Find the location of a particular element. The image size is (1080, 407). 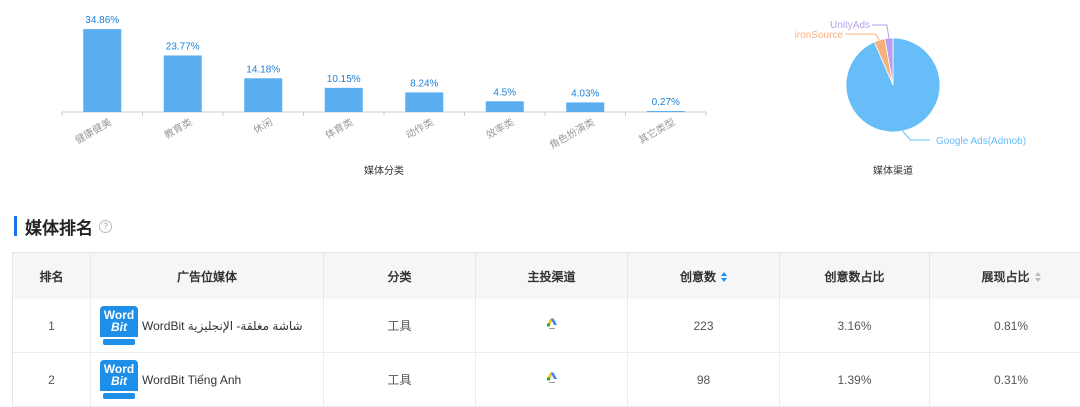

x-tick-label: 效率类 is located at coordinates (500, 128).